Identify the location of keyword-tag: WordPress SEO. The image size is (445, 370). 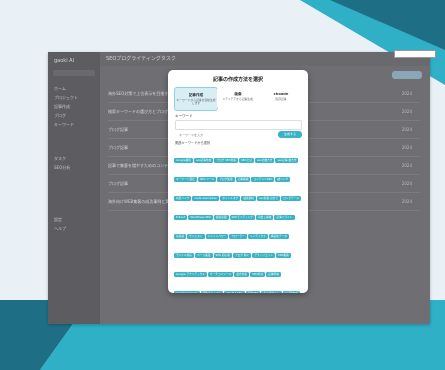
(200, 217).